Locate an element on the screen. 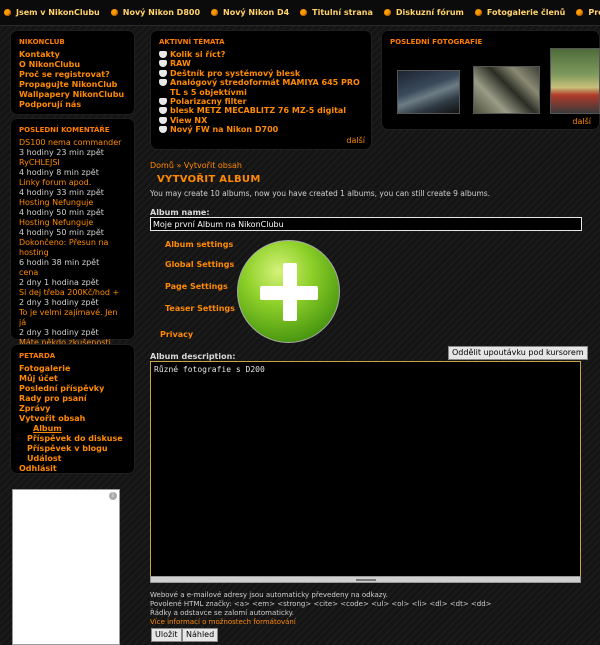  comment-time: 4 hodiny 33 min zpět is located at coordinates (61, 192).